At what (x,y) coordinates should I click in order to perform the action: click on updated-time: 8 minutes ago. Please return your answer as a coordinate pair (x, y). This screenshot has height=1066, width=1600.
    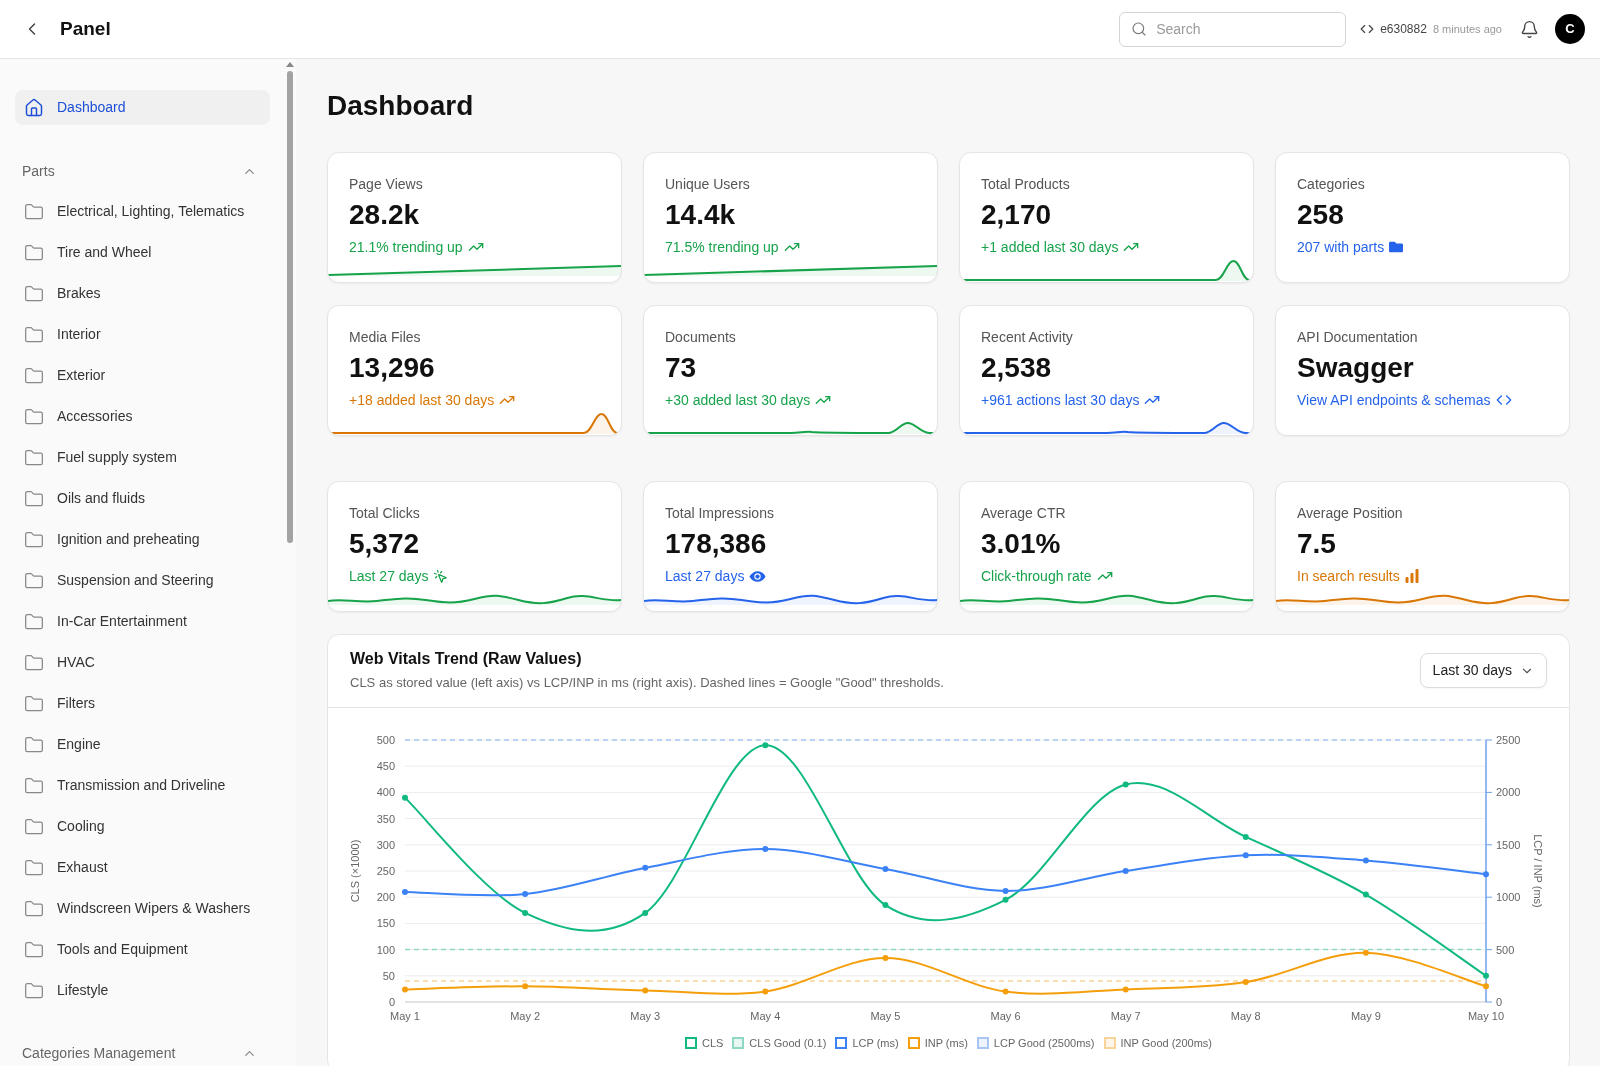
    Looking at the image, I should click on (1467, 29).